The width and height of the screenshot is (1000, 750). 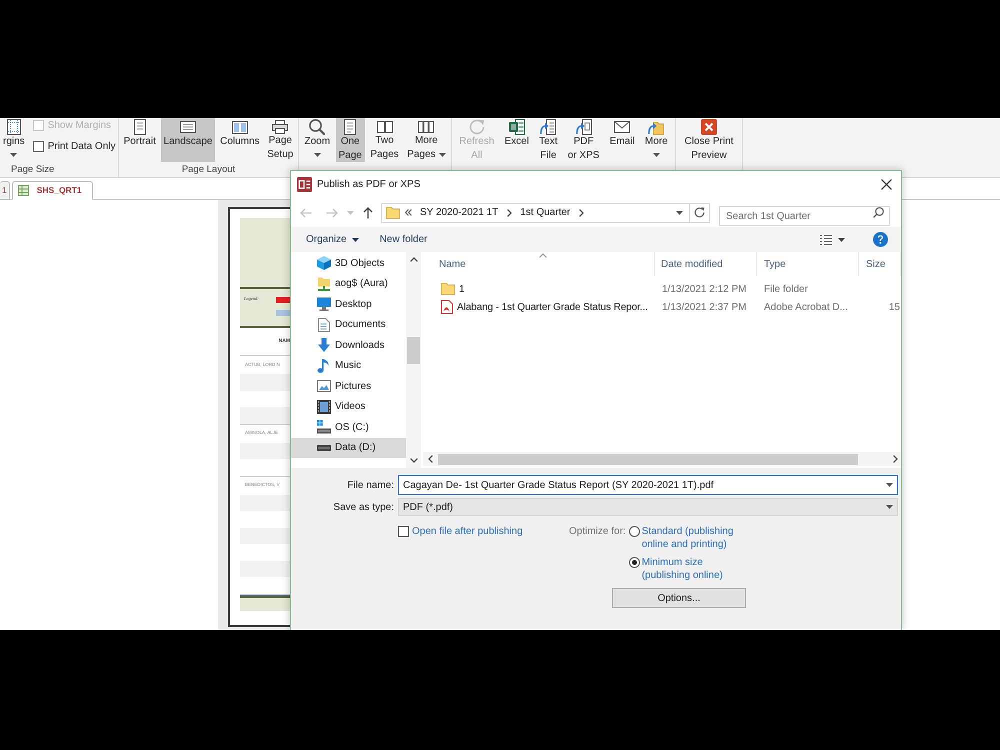 What do you see at coordinates (622, 140) in the screenshot?
I see `ribbon-button: Email` at bounding box center [622, 140].